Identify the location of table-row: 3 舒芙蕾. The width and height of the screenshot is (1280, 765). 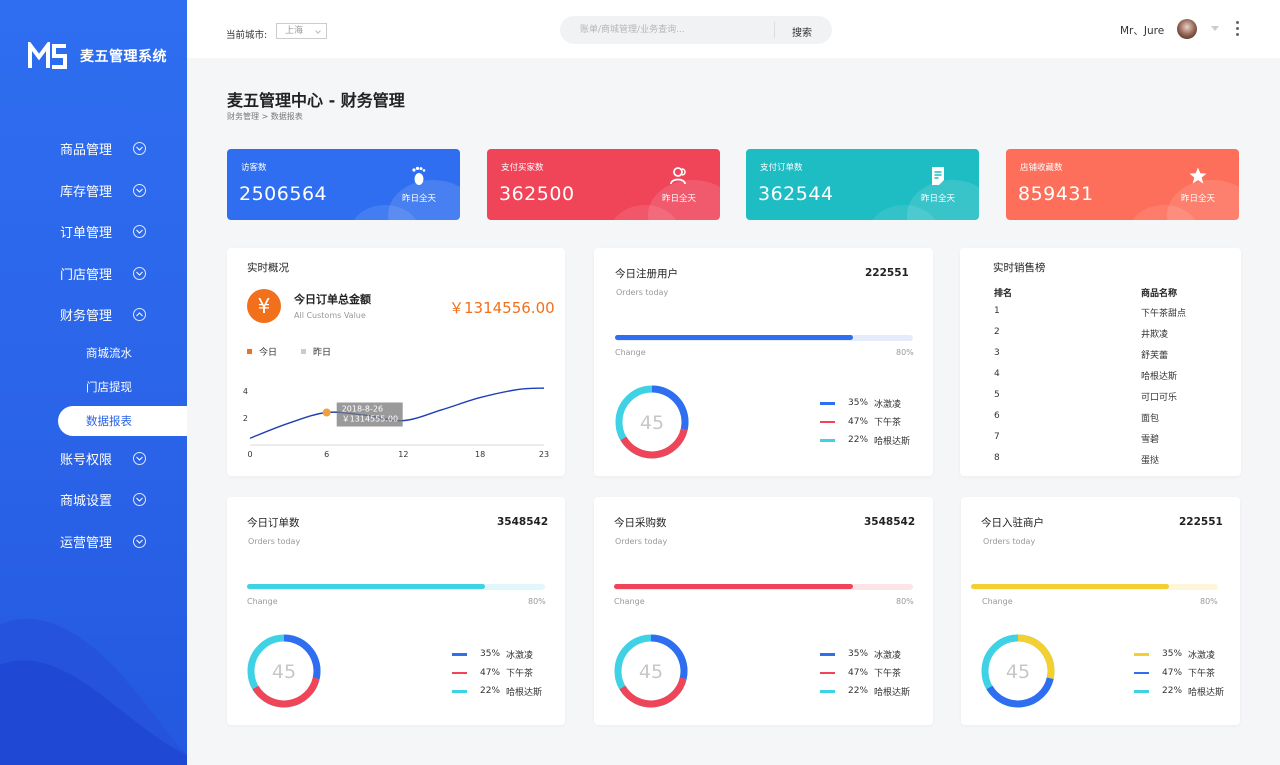
(1100, 358).